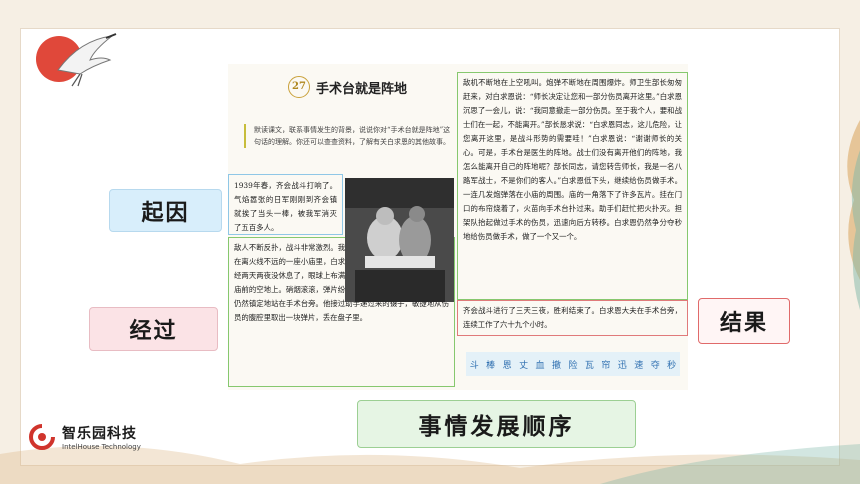 This screenshot has height=484, width=860. What do you see at coordinates (101, 447) in the screenshot?
I see `brand-english: IntelHouse Technology` at bounding box center [101, 447].